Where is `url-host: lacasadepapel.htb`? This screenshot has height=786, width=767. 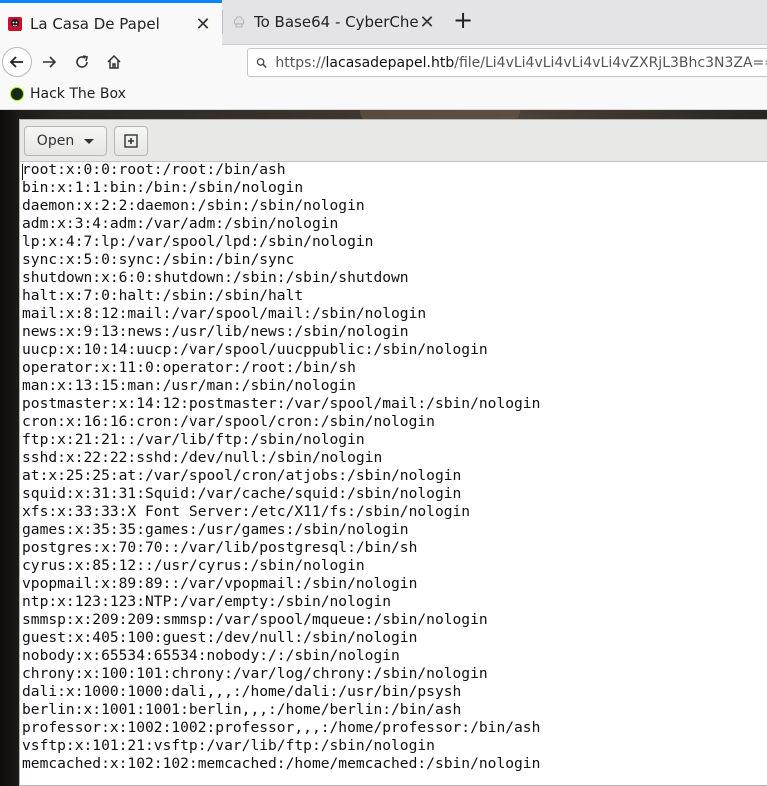
url-host: lacasadepapel.htb is located at coordinates (390, 62).